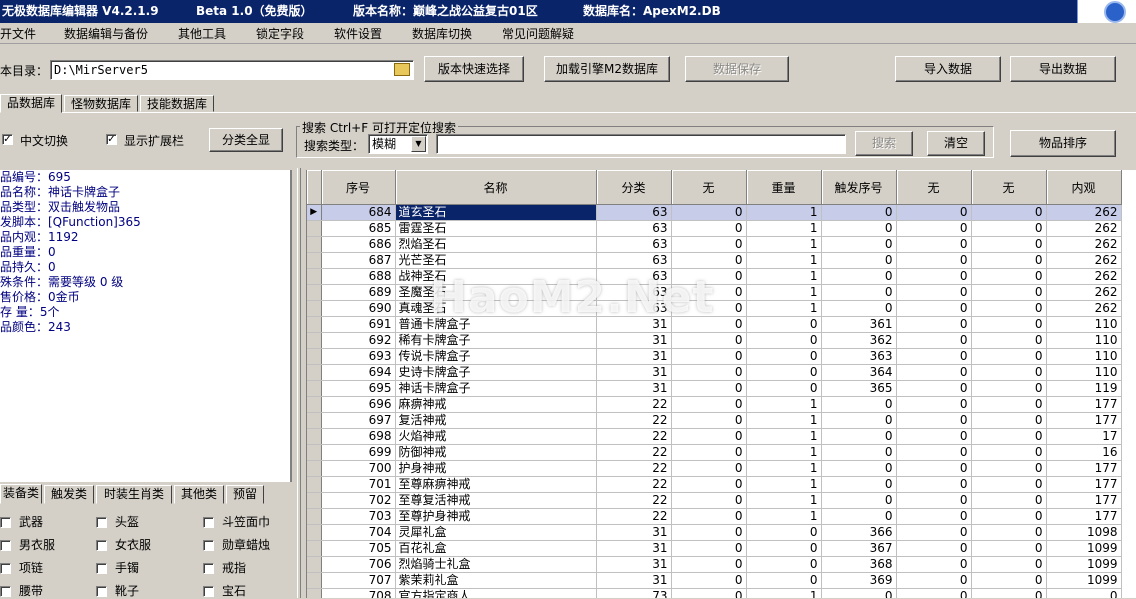 This screenshot has width=1136, height=599. Describe the element at coordinates (714, 564) in the screenshot. I see `table-row: 706 烈焰骑士礼盒 31 0 0 368 0 0 1099` at that location.